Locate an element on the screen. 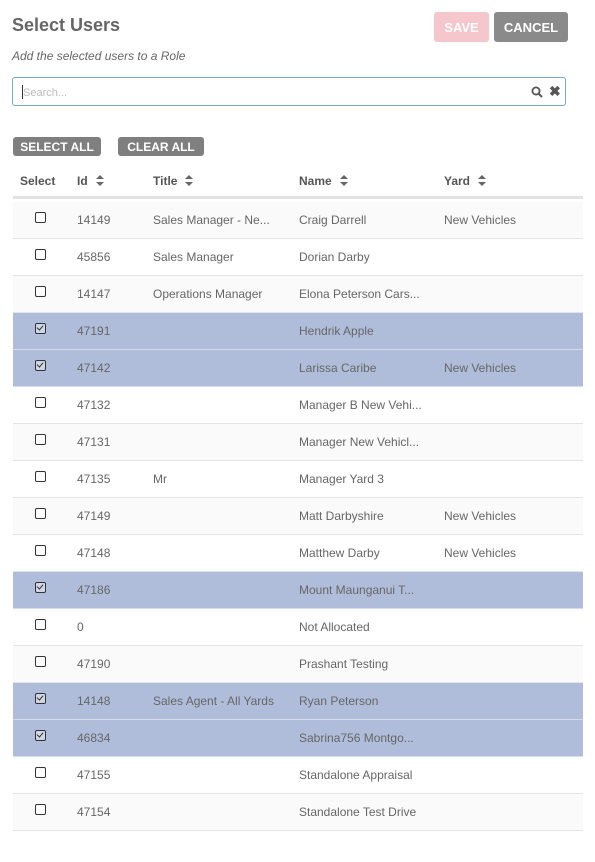 The image size is (595, 862). dialog-subtitle: Add the selected users to a Role is located at coordinates (99, 56).